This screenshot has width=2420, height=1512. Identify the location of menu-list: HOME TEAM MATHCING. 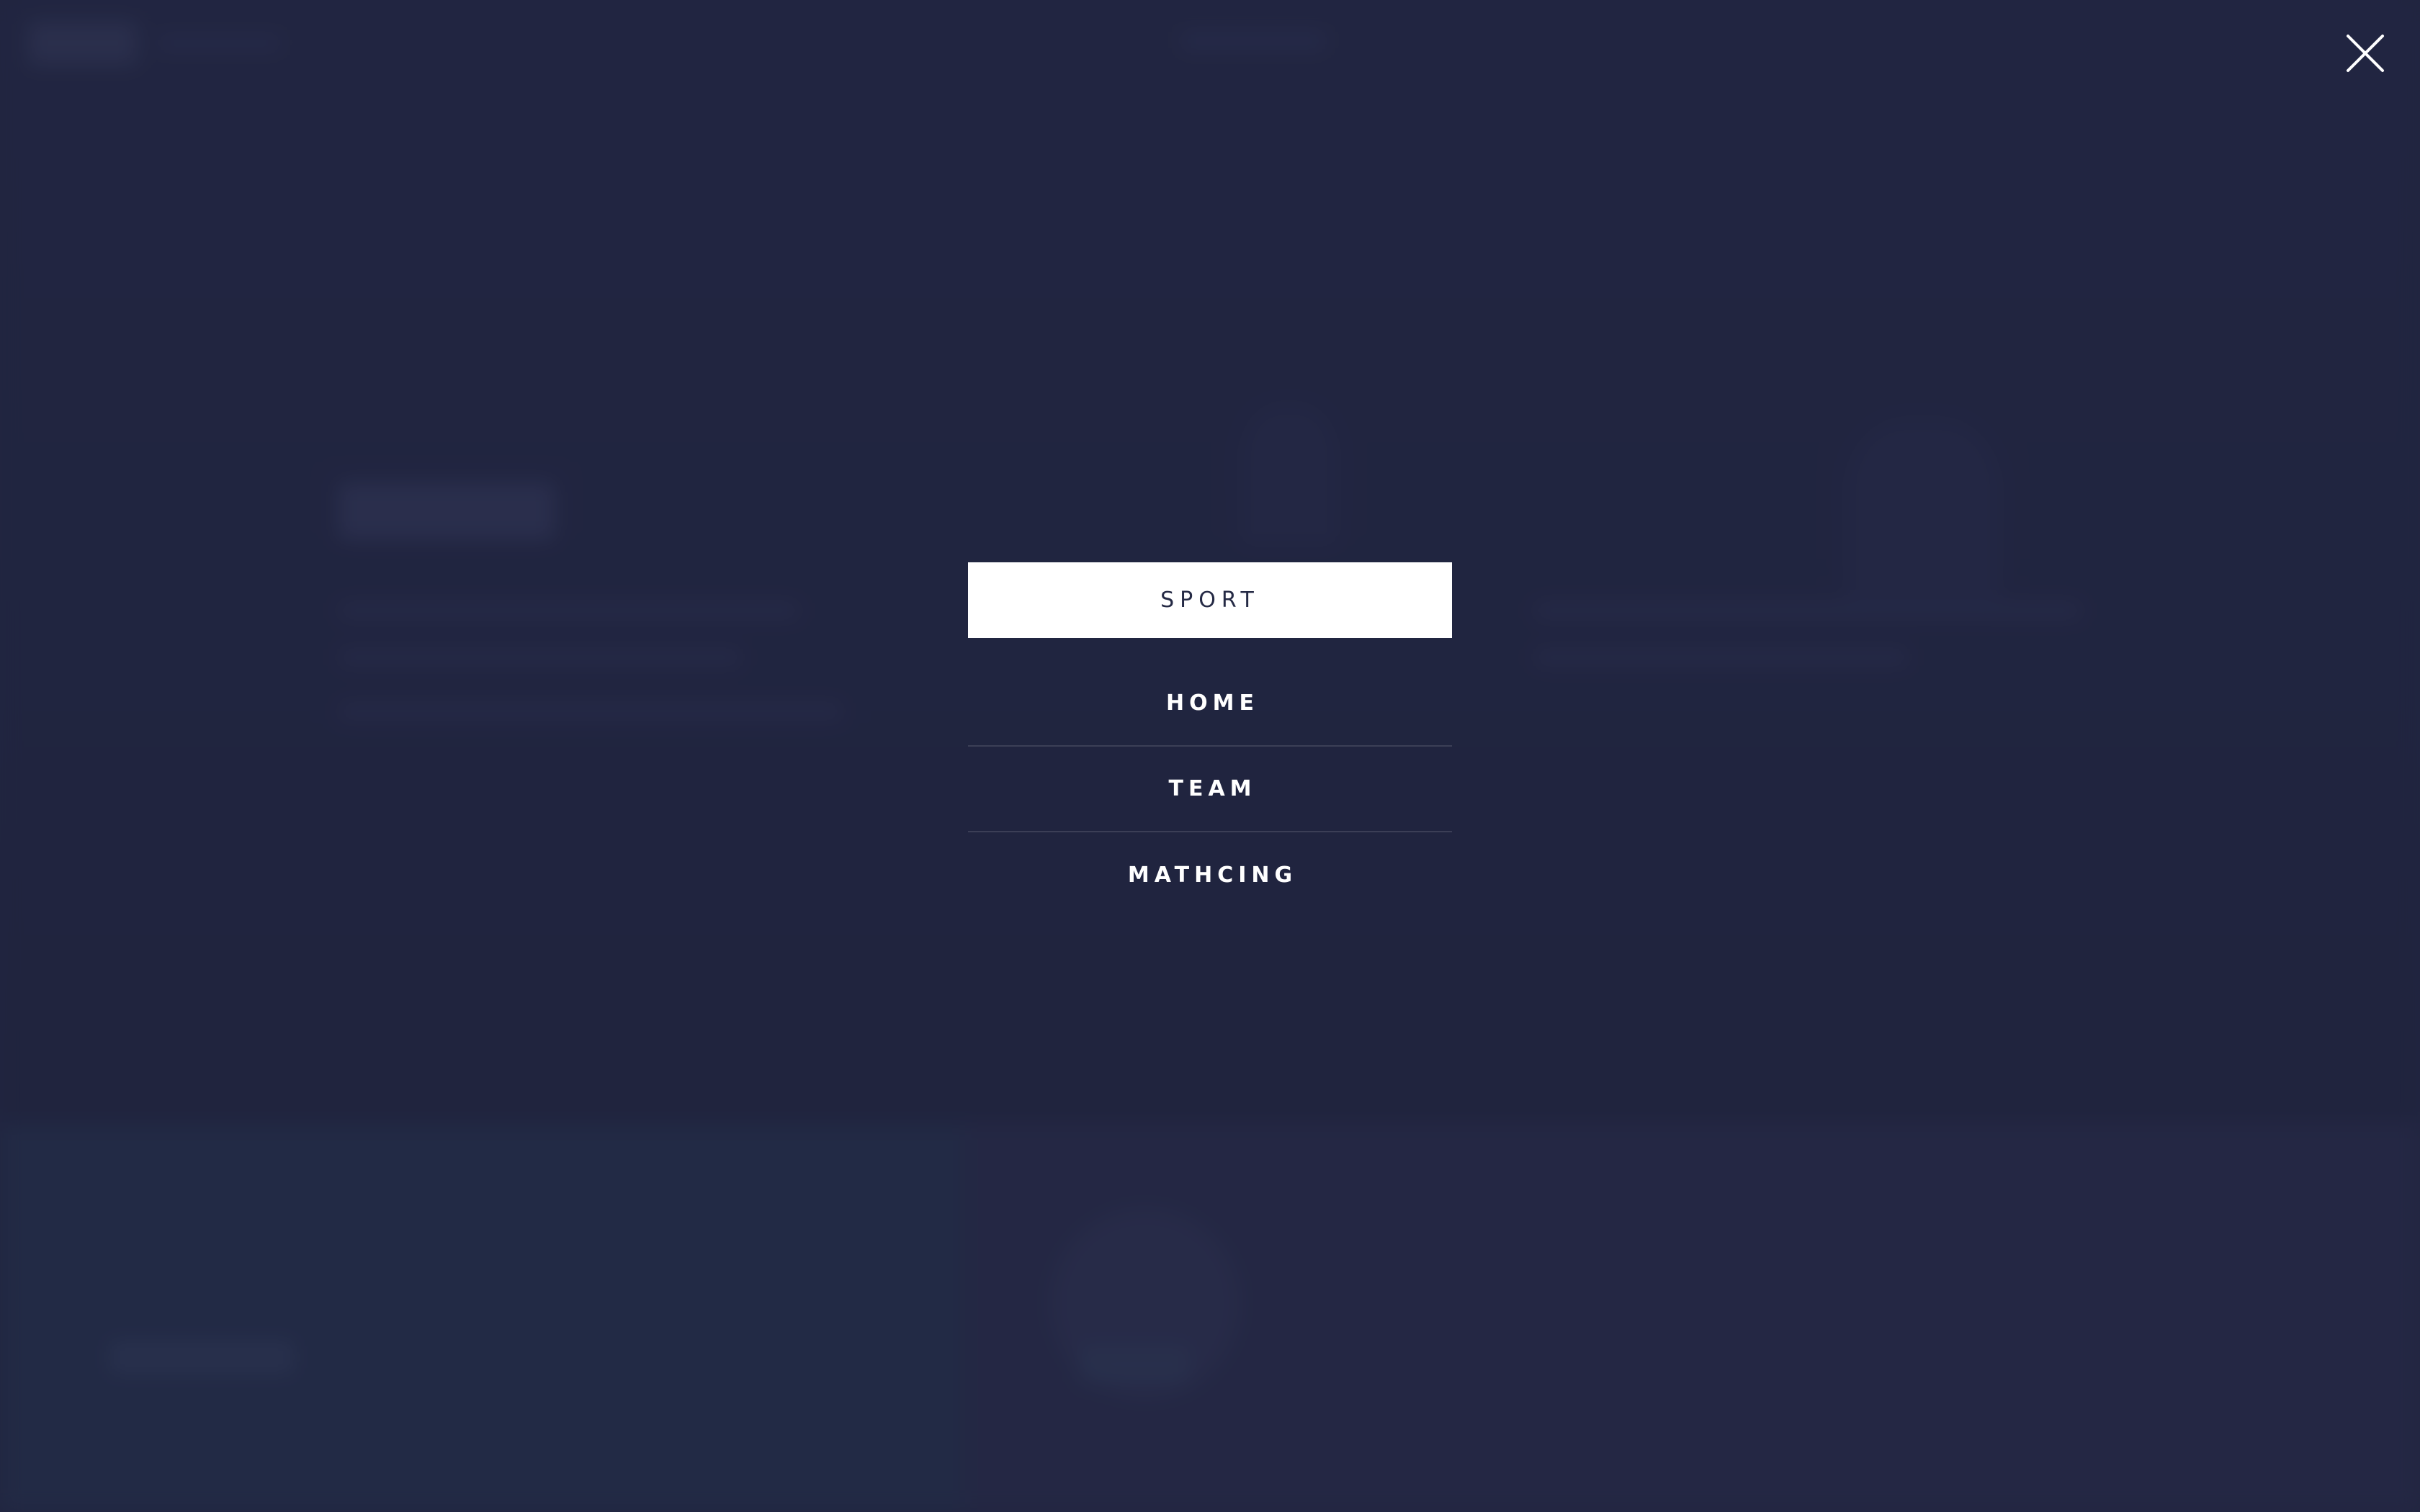
(1210, 789).